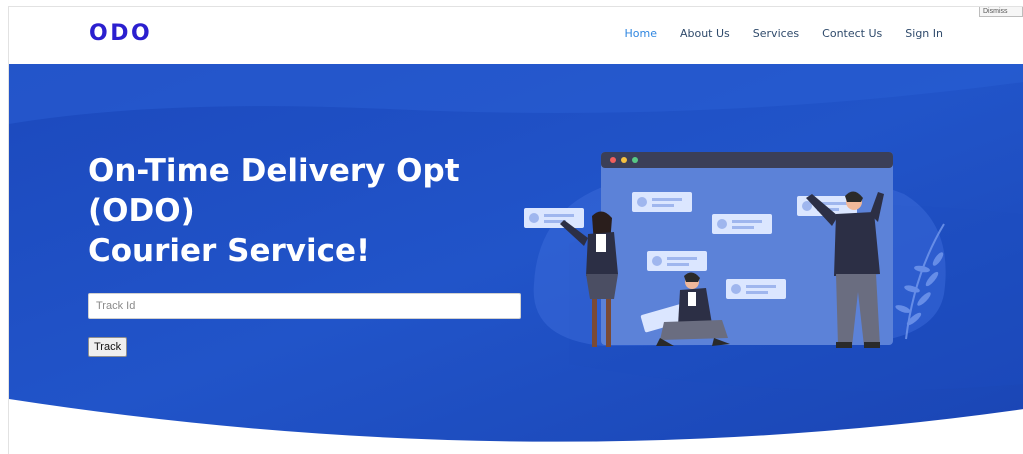 This screenshot has width=1023, height=454. I want to click on nav-about-us: About Us, so click(705, 33).